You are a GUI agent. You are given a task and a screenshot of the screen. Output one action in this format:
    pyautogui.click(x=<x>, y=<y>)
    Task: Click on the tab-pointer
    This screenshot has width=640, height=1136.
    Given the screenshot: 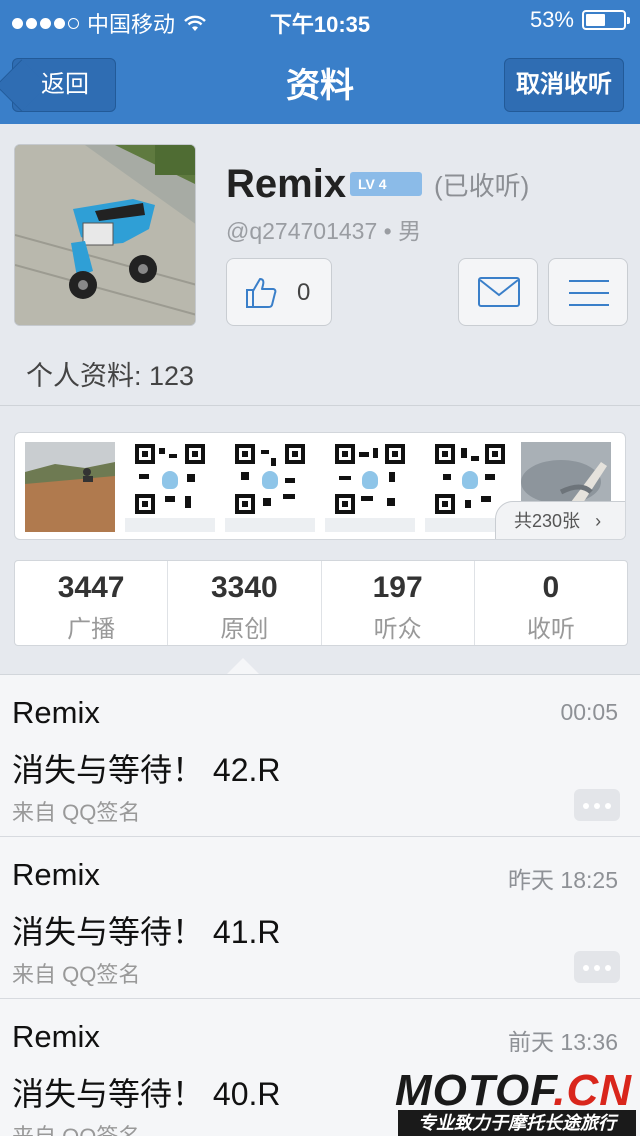 What is the action you would take?
    pyautogui.click(x=243, y=666)
    